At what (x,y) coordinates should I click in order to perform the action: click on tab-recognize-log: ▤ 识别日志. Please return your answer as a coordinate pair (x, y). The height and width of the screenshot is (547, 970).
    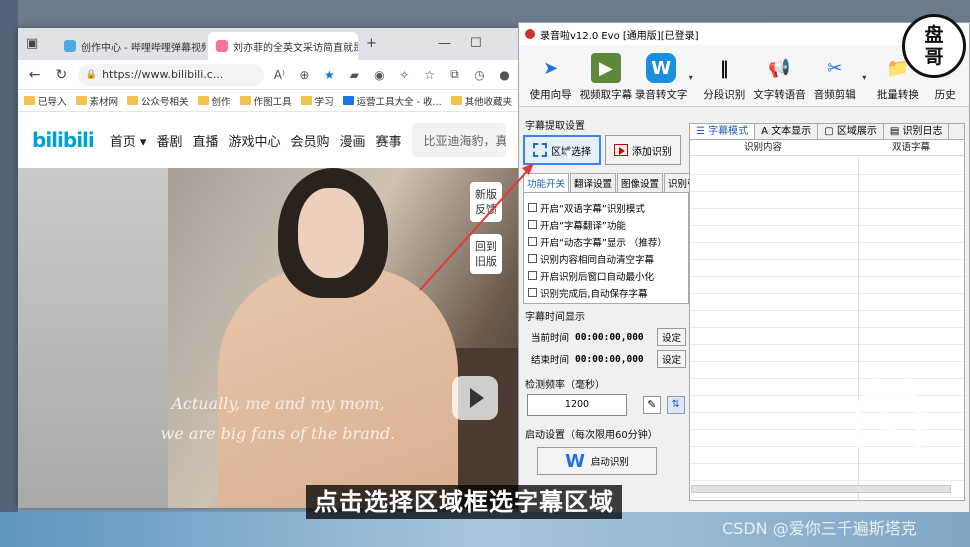
    Looking at the image, I should click on (917, 131).